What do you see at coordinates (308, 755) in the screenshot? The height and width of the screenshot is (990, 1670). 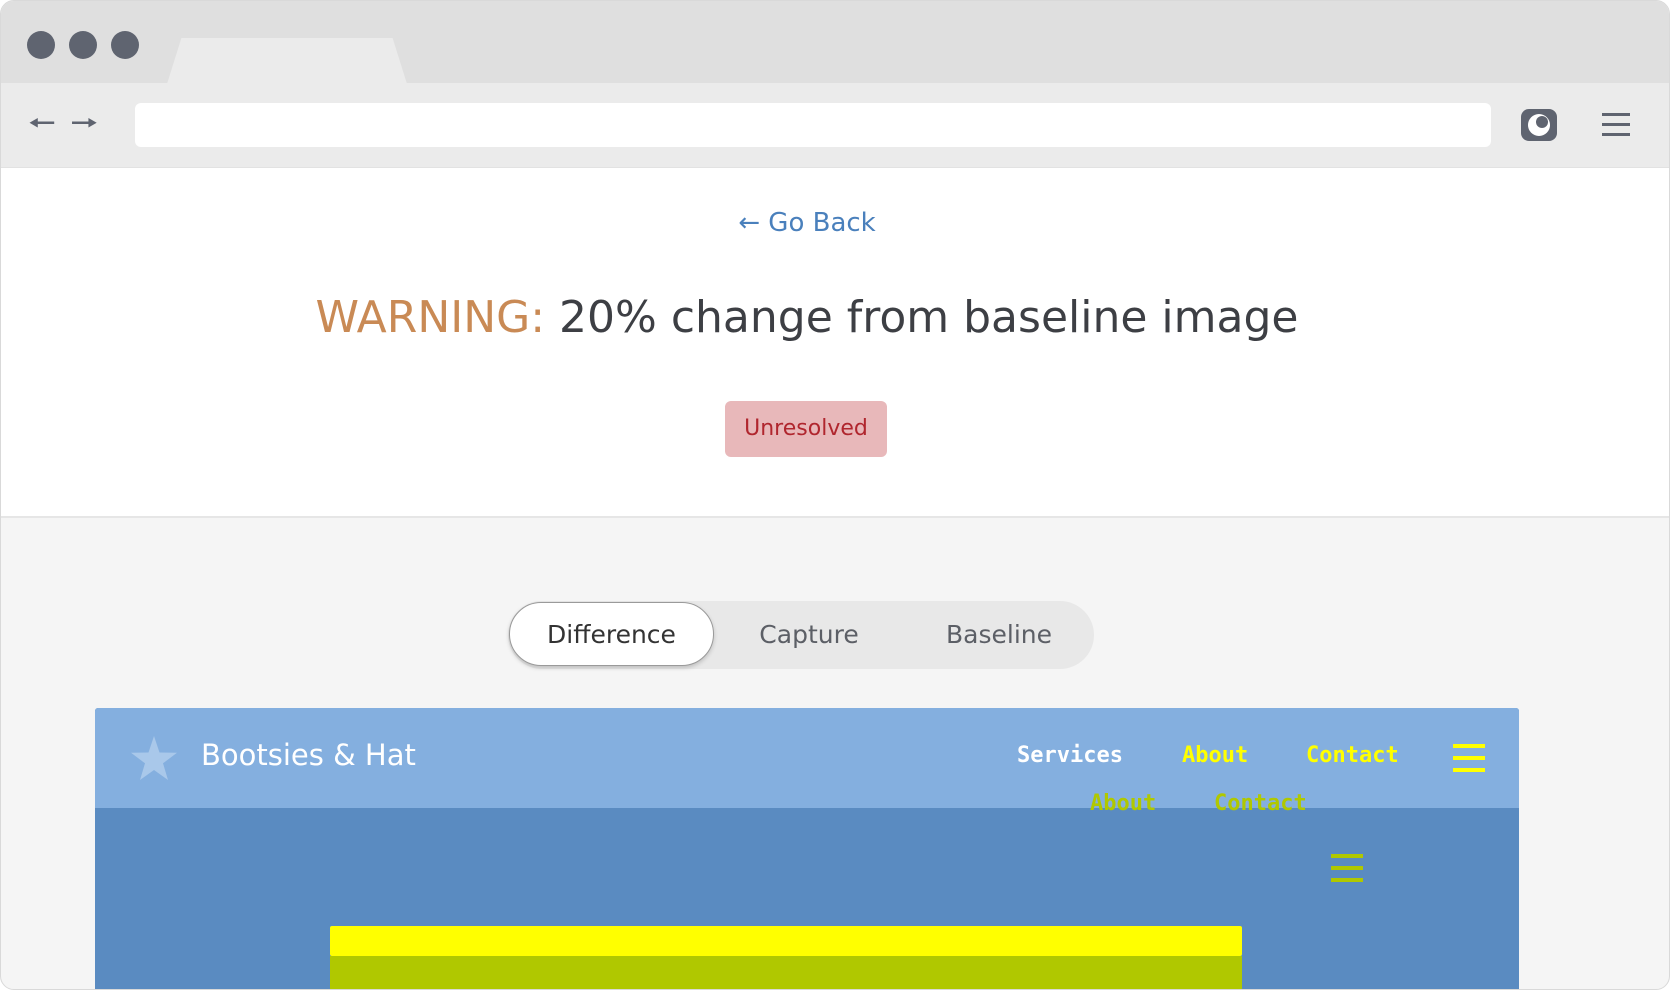 I see `preview-brand: Bootsies & Hat` at bounding box center [308, 755].